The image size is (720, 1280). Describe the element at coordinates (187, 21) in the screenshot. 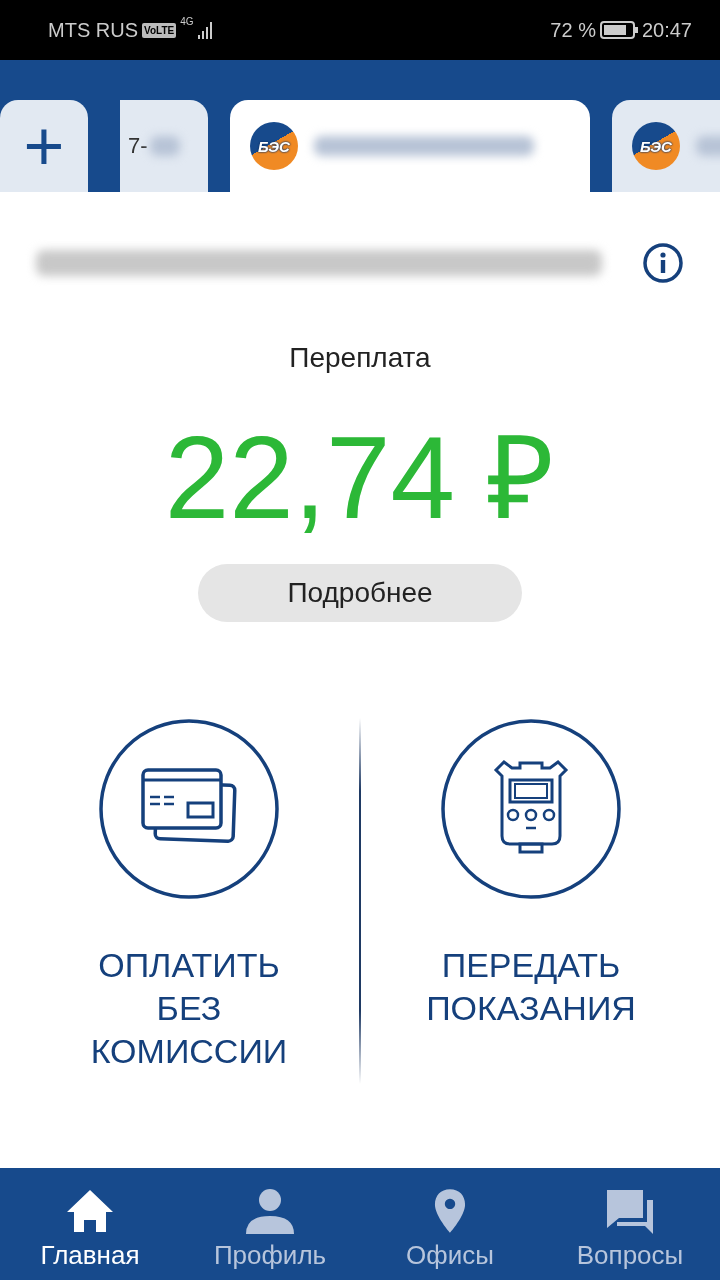

I see `network-type: 4G` at that location.